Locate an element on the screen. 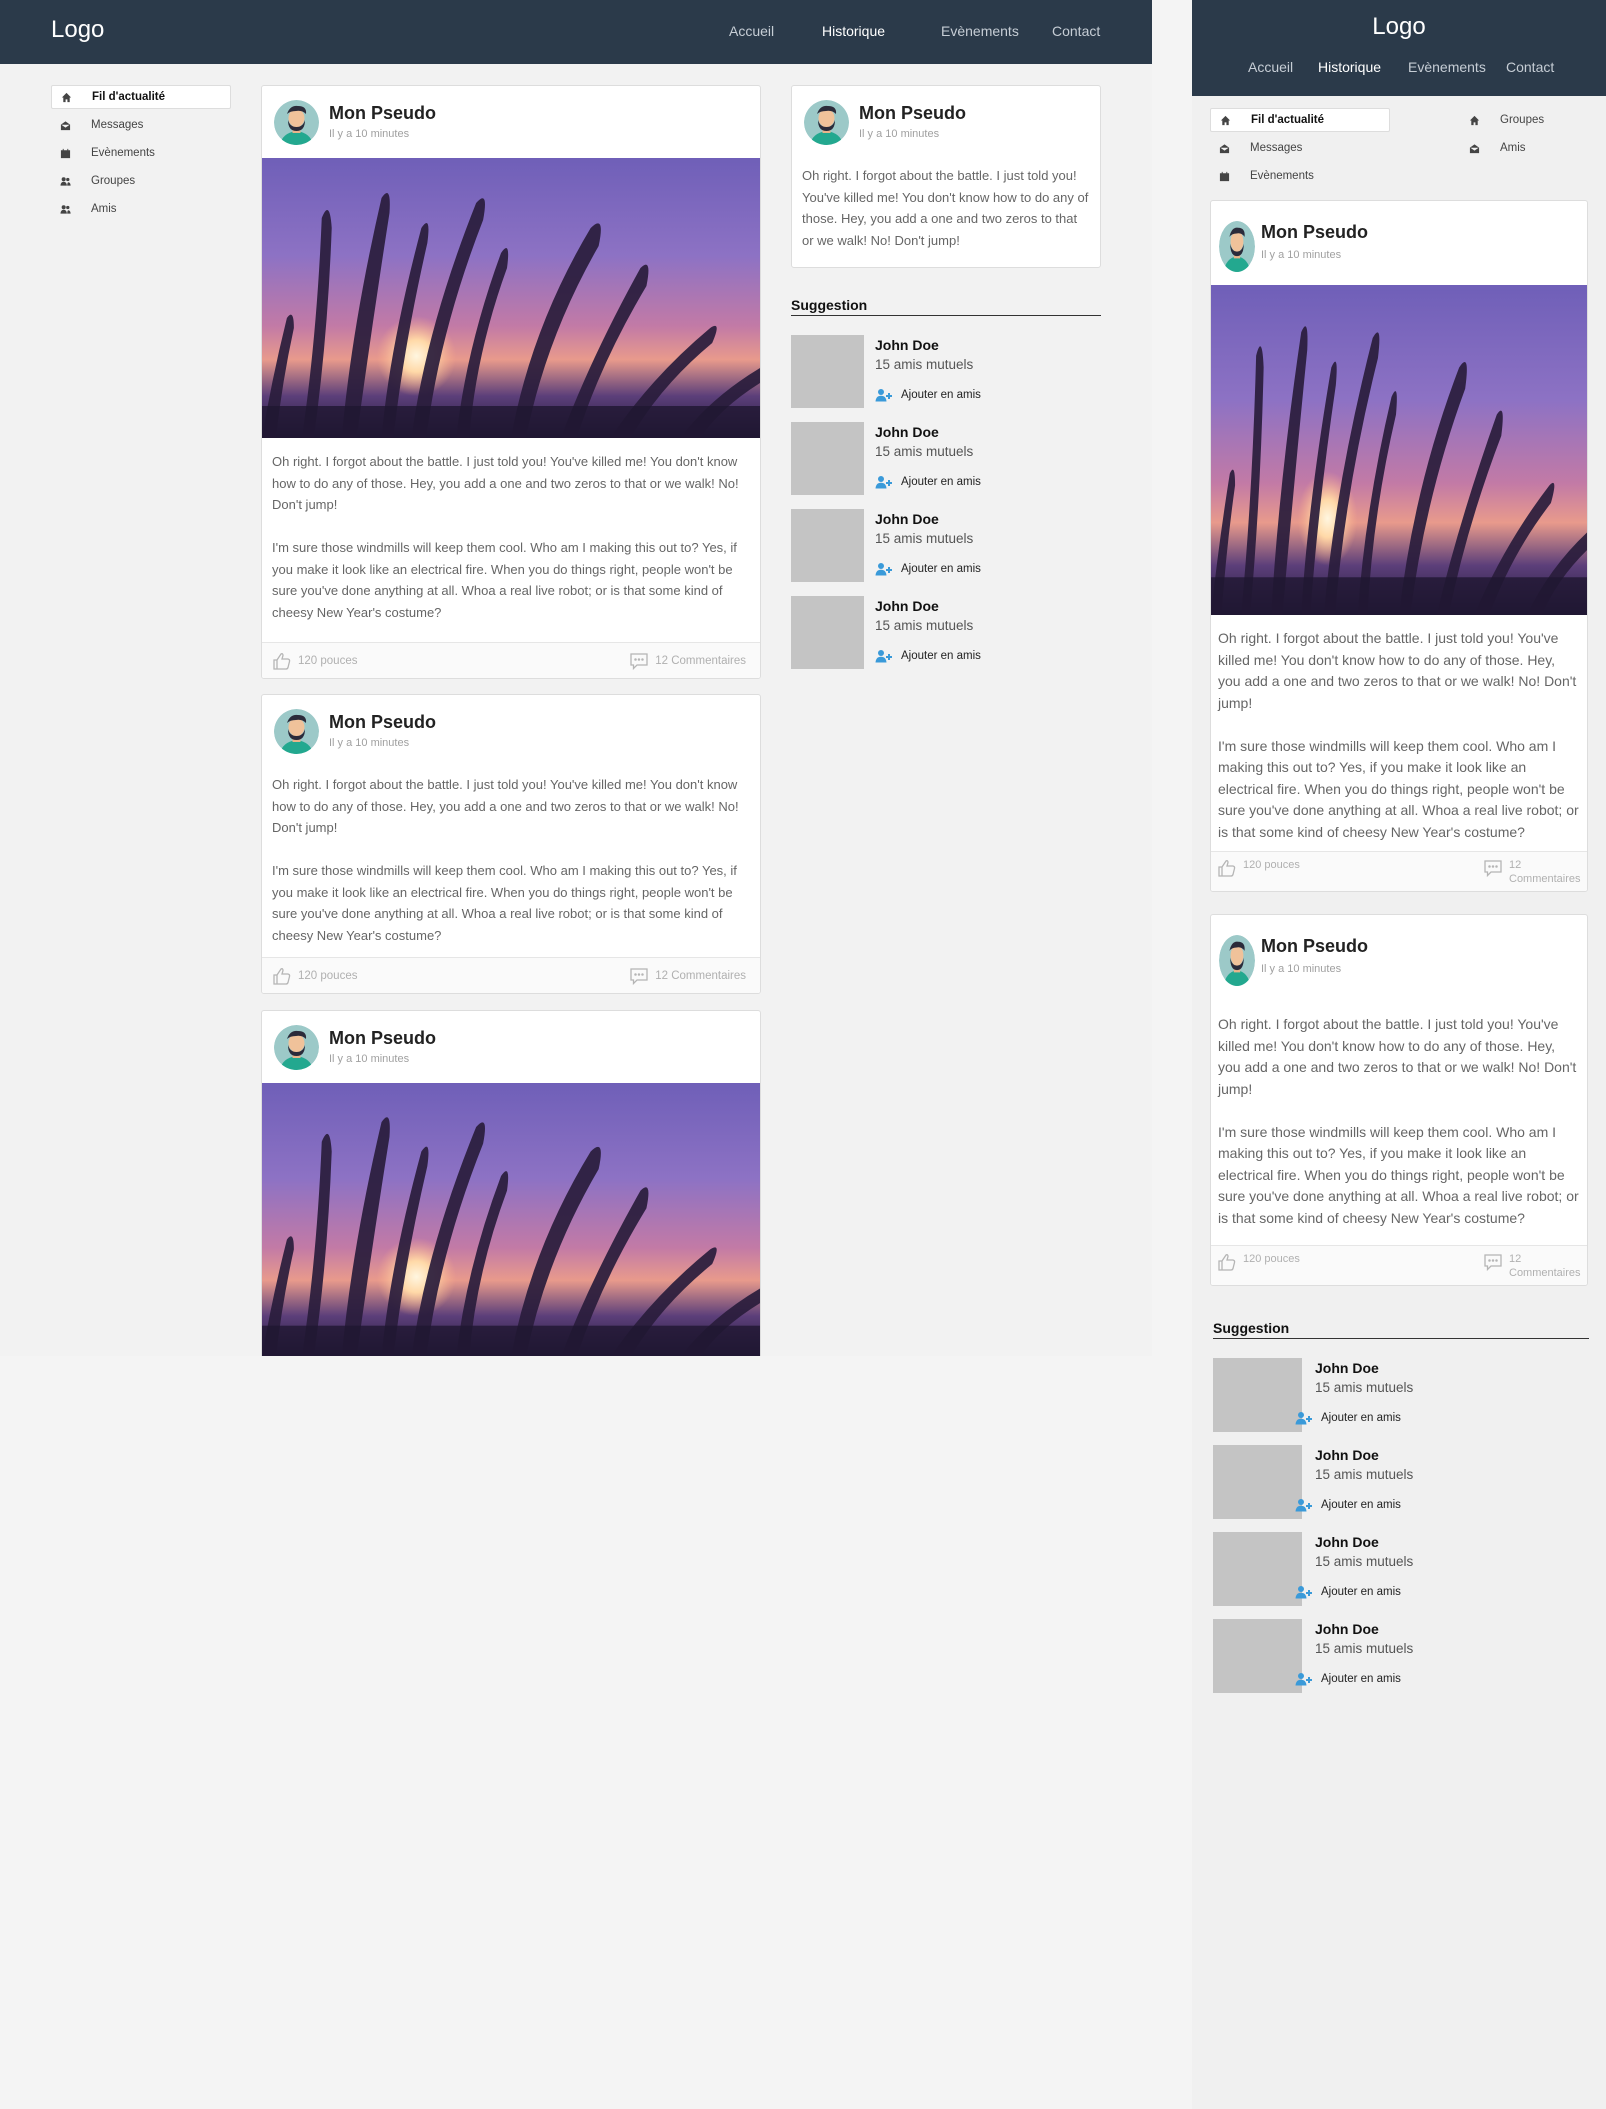 Image resolution: width=1606 pixels, height=2109 pixels. post-footer: 120 pouces 12 Commentaires is located at coordinates (511, 660).